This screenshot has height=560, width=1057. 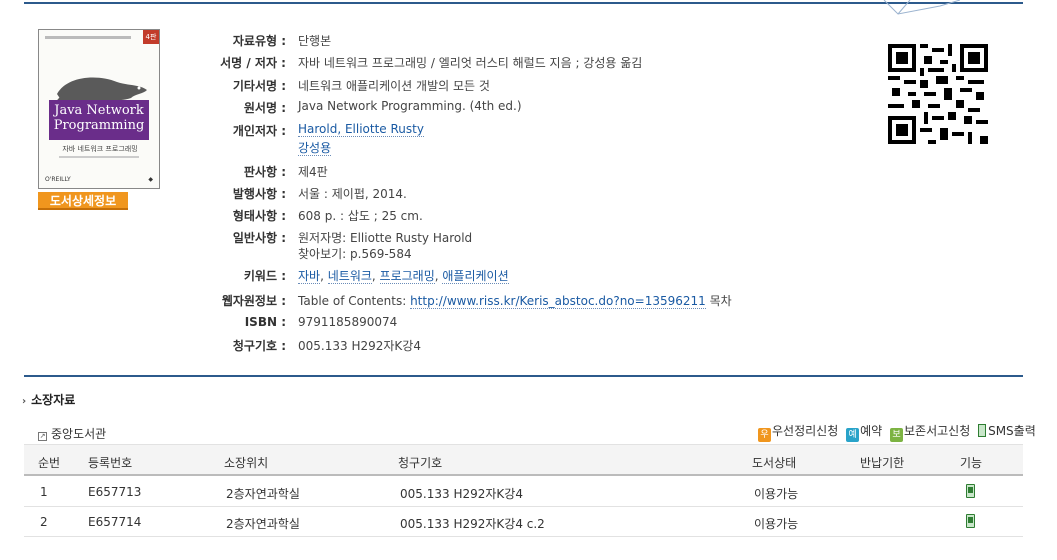 What do you see at coordinates (764, 435) in the screenshot?
I see `priority-badge-icon: 우` at bounding box center [764, 435].